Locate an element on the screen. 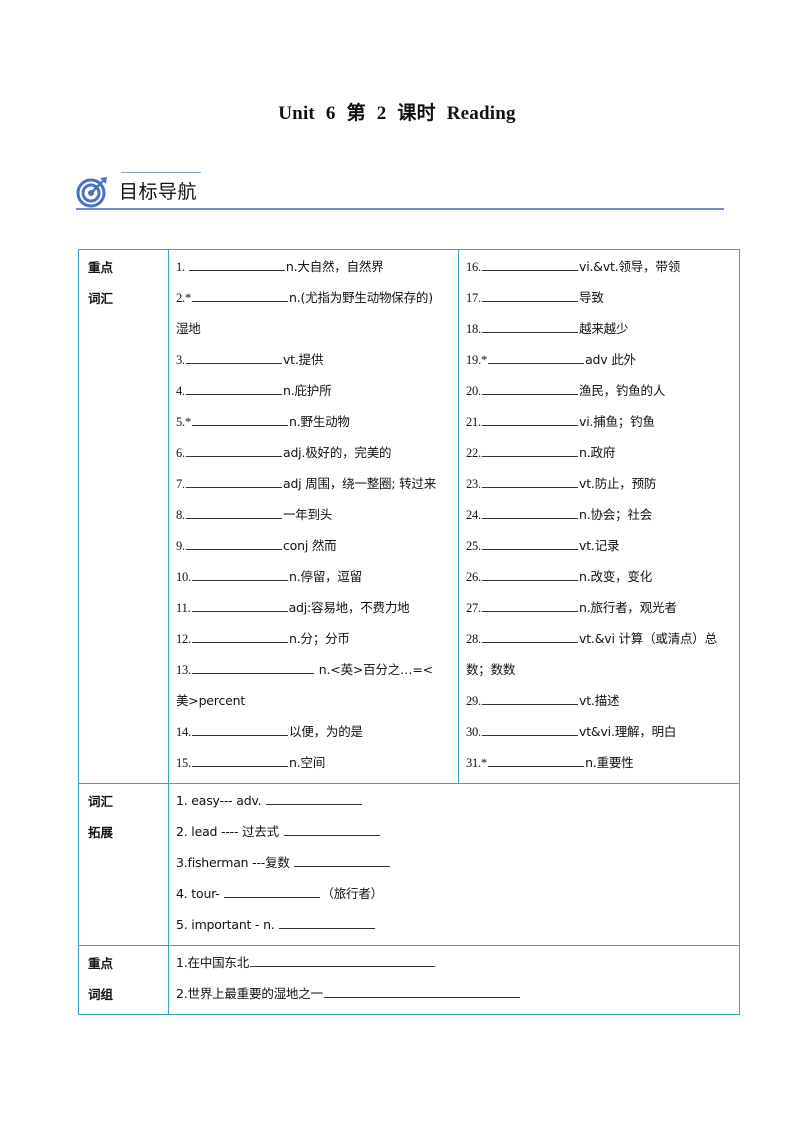 This screenshot has width=794, height=1123. item-definition: n.改变，变化 is located at coordinates (616, 576).